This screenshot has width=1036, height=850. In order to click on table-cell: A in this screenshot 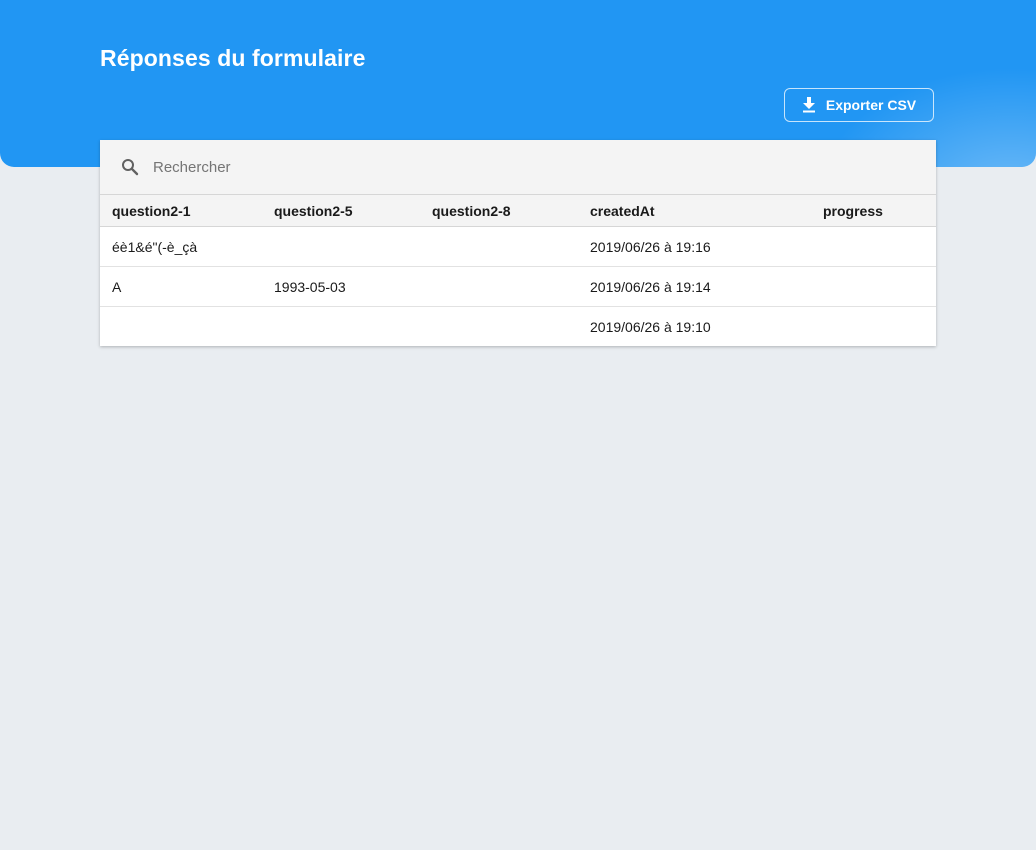, I will do `click(181, 286)`.